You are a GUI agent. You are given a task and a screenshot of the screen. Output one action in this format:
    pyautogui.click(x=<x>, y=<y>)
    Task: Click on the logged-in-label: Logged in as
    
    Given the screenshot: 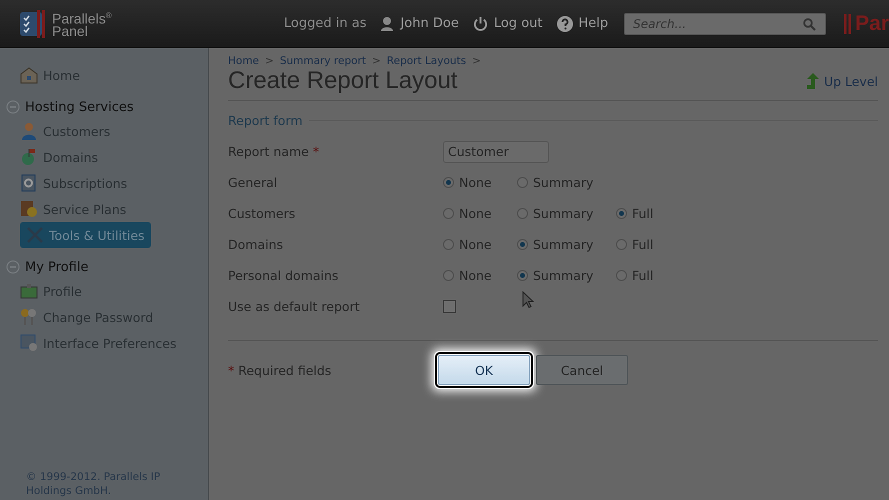 What is the action you would take?
    pyautogui.click(x=325, y=23)
    